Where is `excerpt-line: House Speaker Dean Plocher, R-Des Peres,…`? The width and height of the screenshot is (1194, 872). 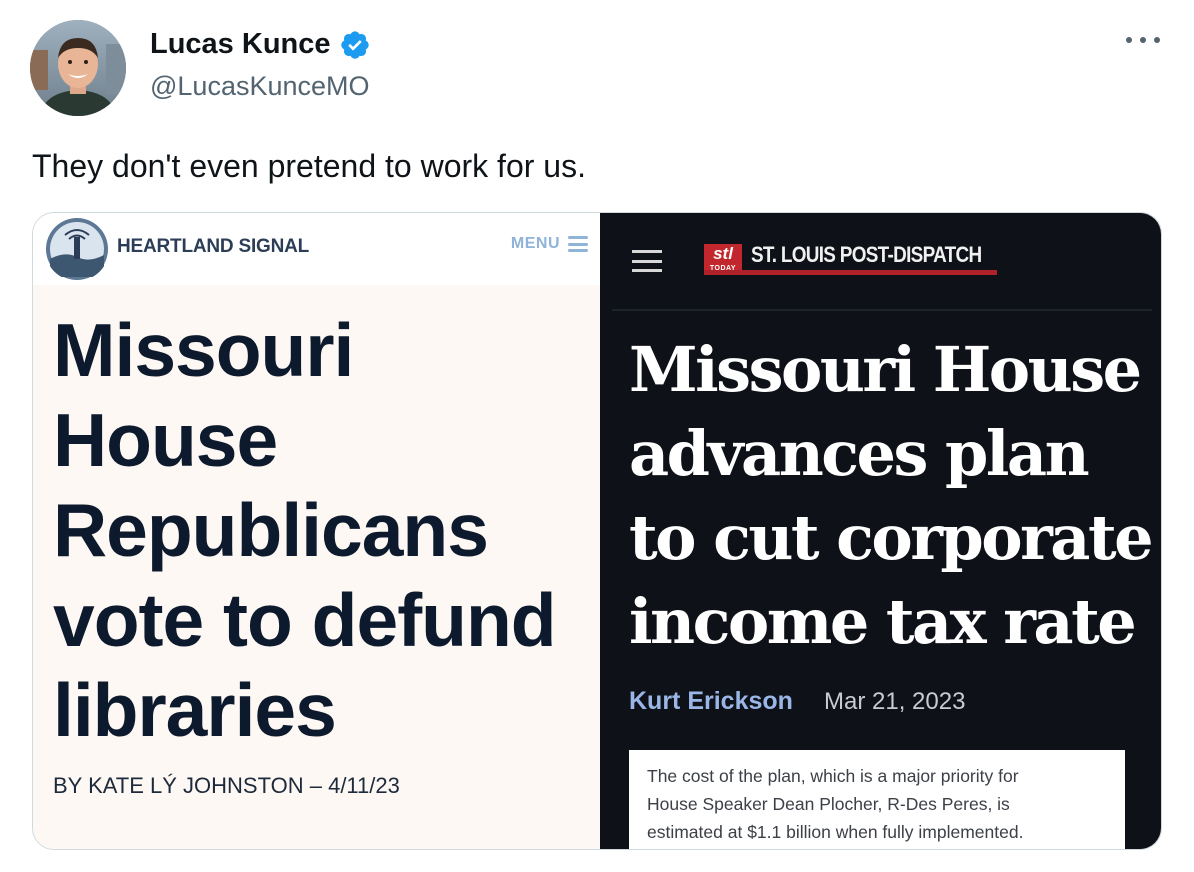 excerpt-line: House Speaker Dean Plocher, R-Des Peres,… is located at coordinates (828, 804).